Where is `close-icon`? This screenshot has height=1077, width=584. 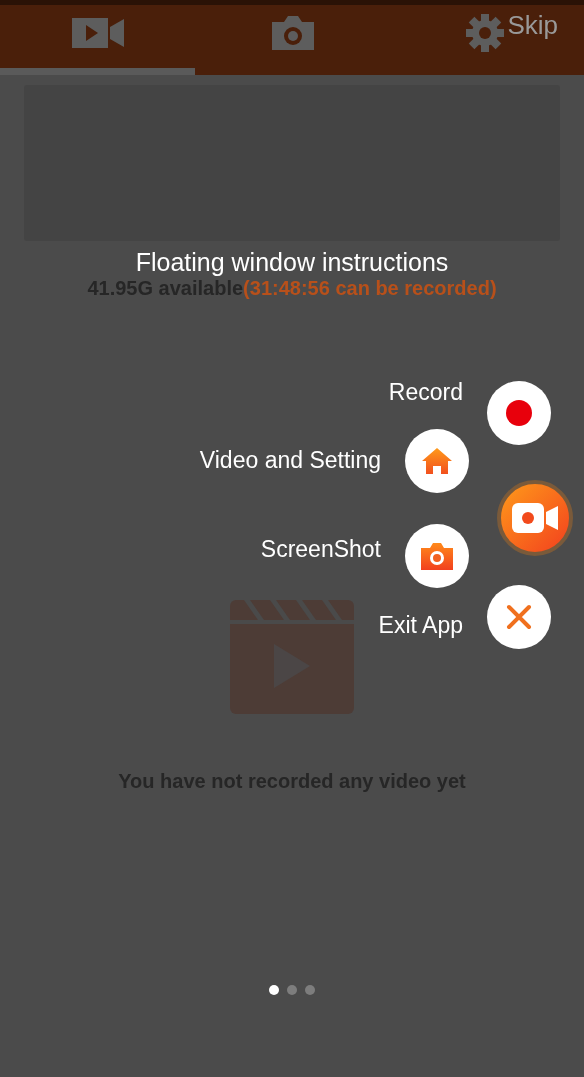 close-icon is located at coordinates (519, 617).